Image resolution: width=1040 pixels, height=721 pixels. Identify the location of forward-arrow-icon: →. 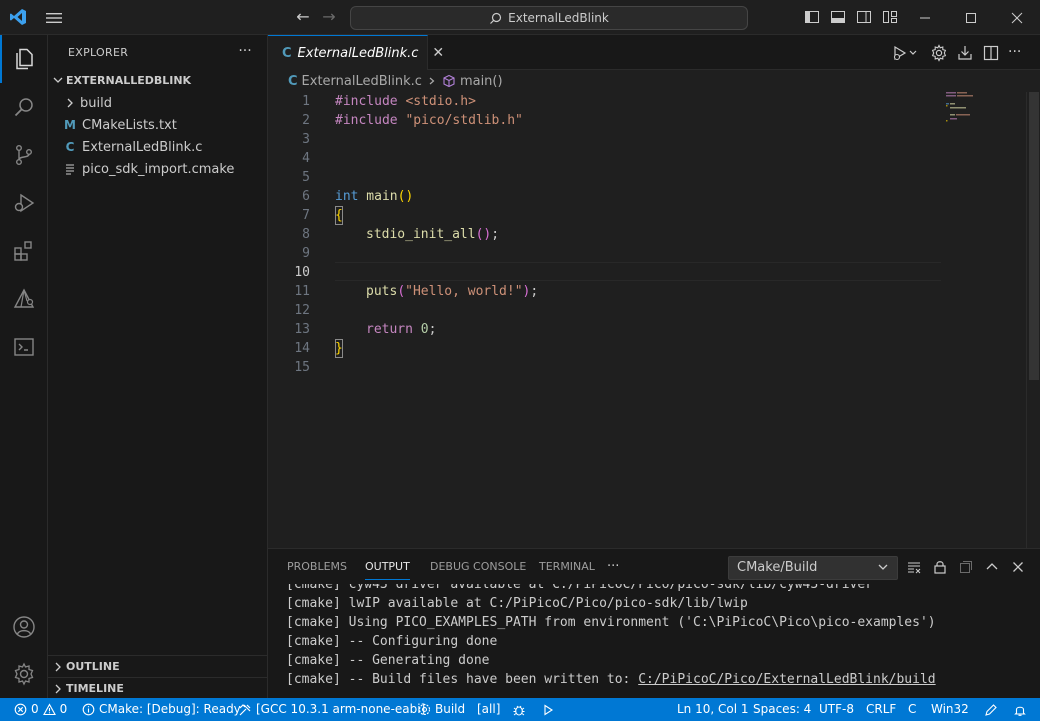
(329, 17).